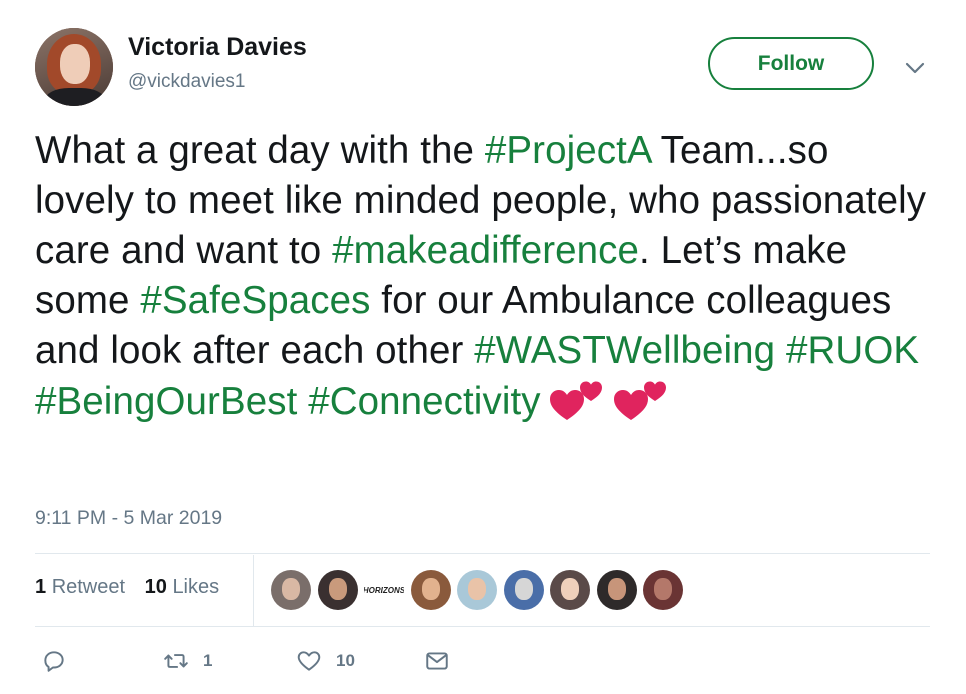 The width and height of the screenshot is (966, 694). I want to click on author-handle: @vickdavies1, so click(187, 82).